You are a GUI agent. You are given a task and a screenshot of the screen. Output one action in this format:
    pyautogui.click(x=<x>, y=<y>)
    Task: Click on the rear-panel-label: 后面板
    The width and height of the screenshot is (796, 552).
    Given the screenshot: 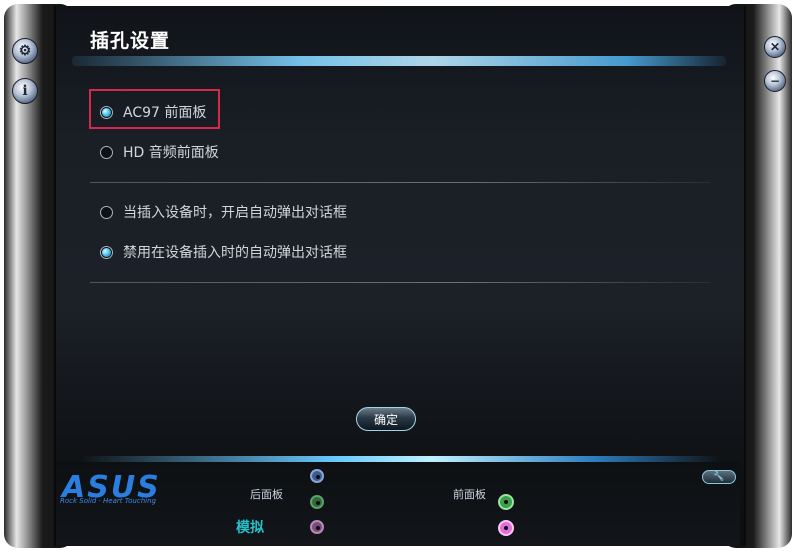 What is the action you would take?
    pyautogui.click(x=266, y=494)
    